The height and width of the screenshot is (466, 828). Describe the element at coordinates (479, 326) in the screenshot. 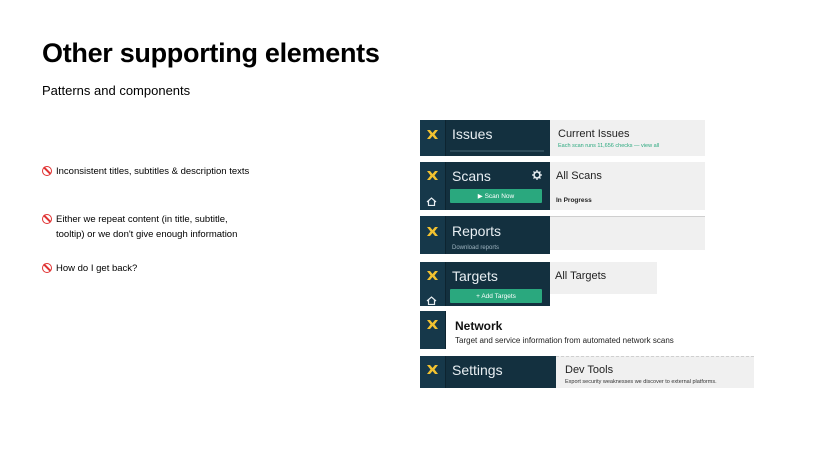

I see `section-title: Network` at that location.